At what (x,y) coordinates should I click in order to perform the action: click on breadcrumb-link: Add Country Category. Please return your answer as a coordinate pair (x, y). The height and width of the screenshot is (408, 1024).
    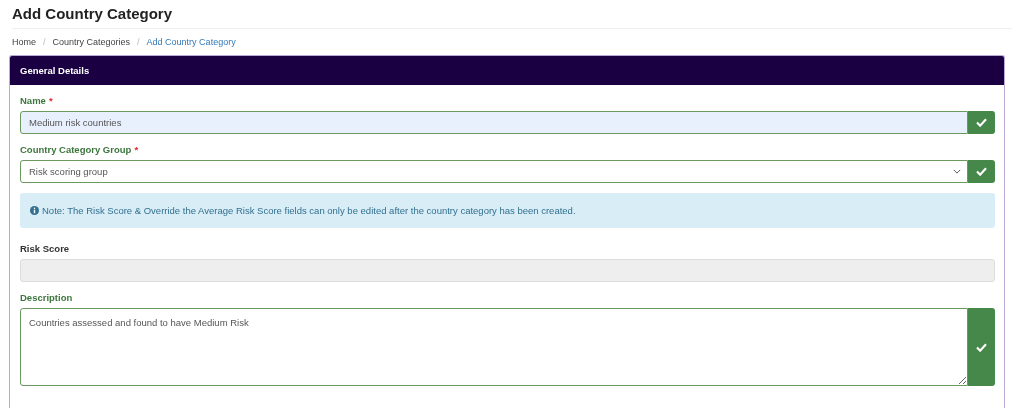
    Looking at the image, I should click on (191, 46).